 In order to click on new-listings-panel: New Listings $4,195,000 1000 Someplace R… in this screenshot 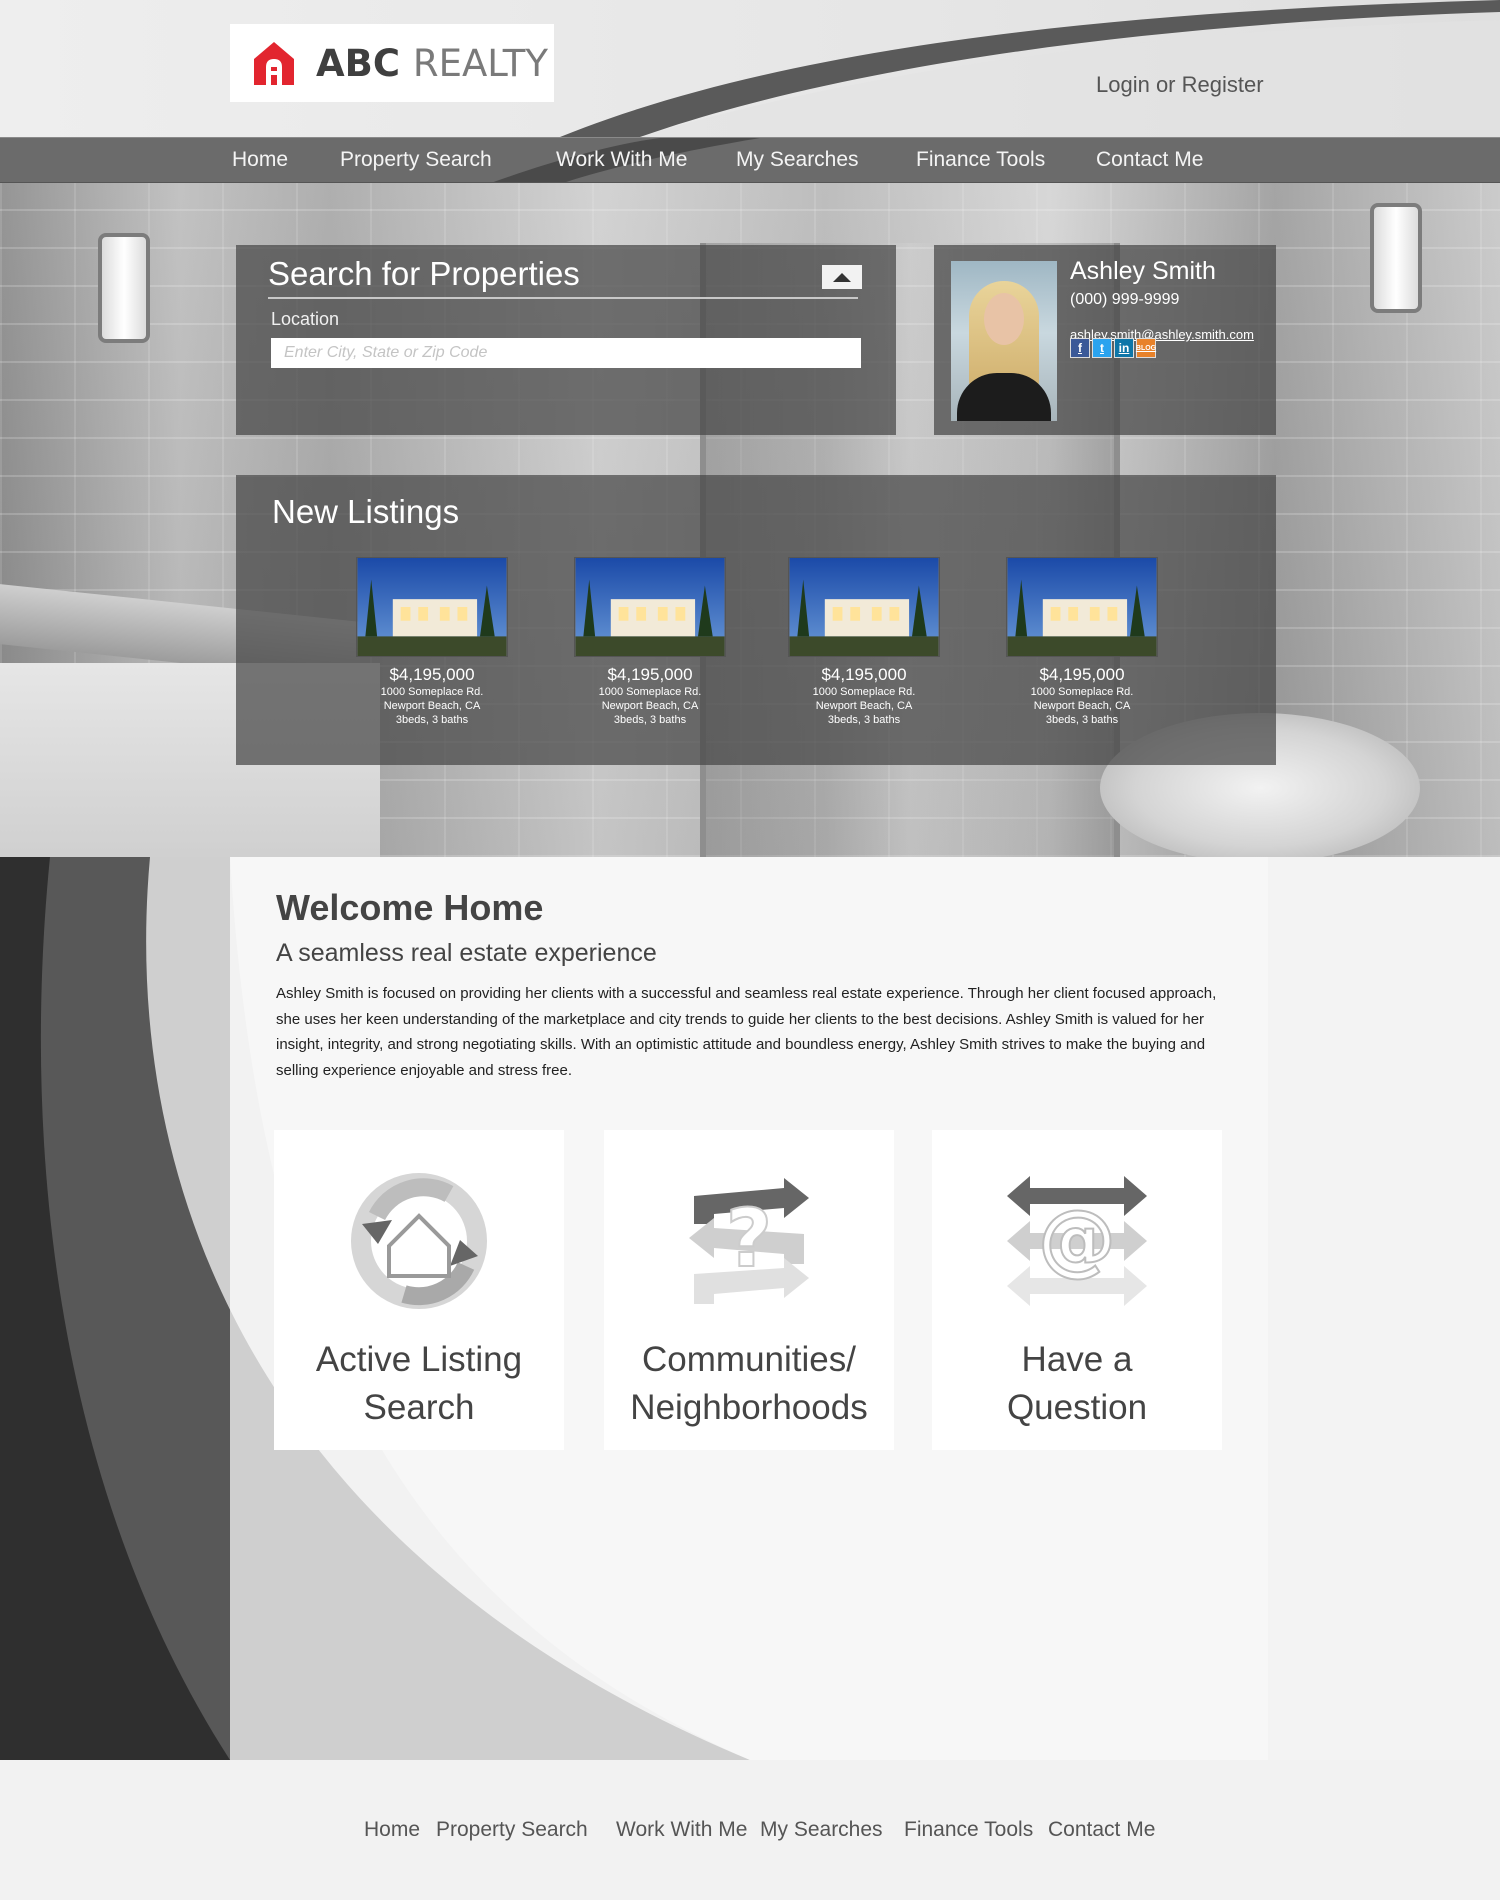, I will do `click(756, 620)`.